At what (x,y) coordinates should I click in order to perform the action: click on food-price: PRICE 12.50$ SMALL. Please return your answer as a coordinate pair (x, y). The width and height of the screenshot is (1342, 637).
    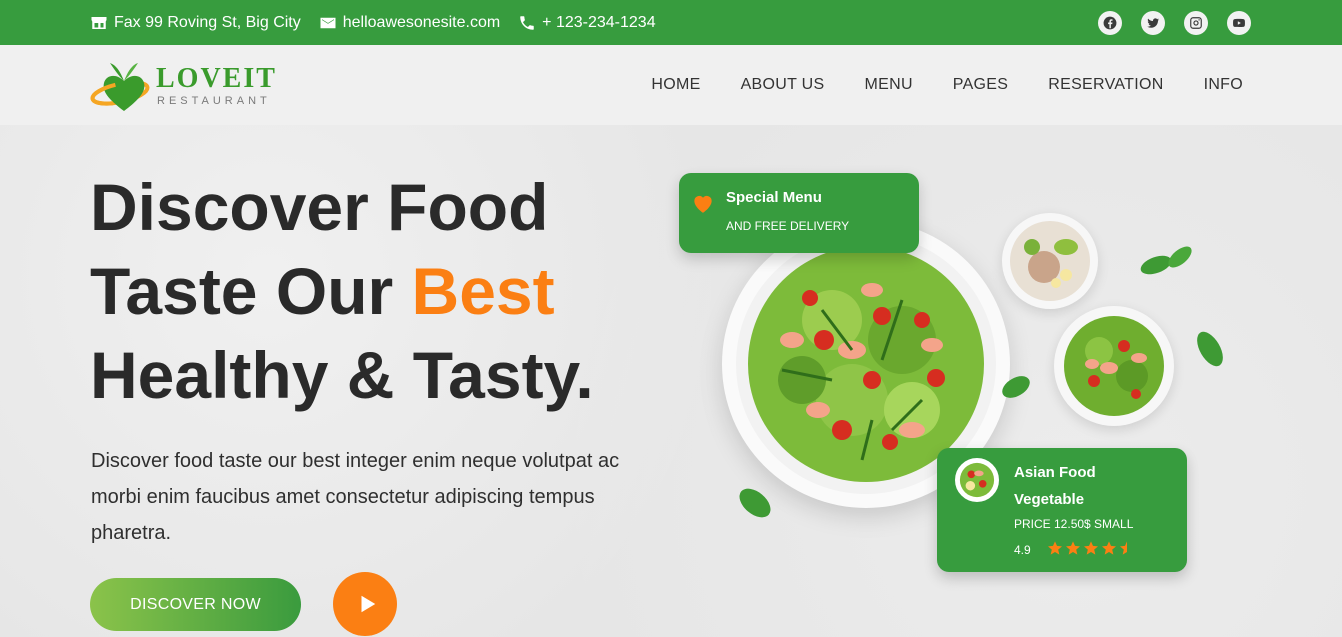
    Looking at the image, I should click on (1074, 524).